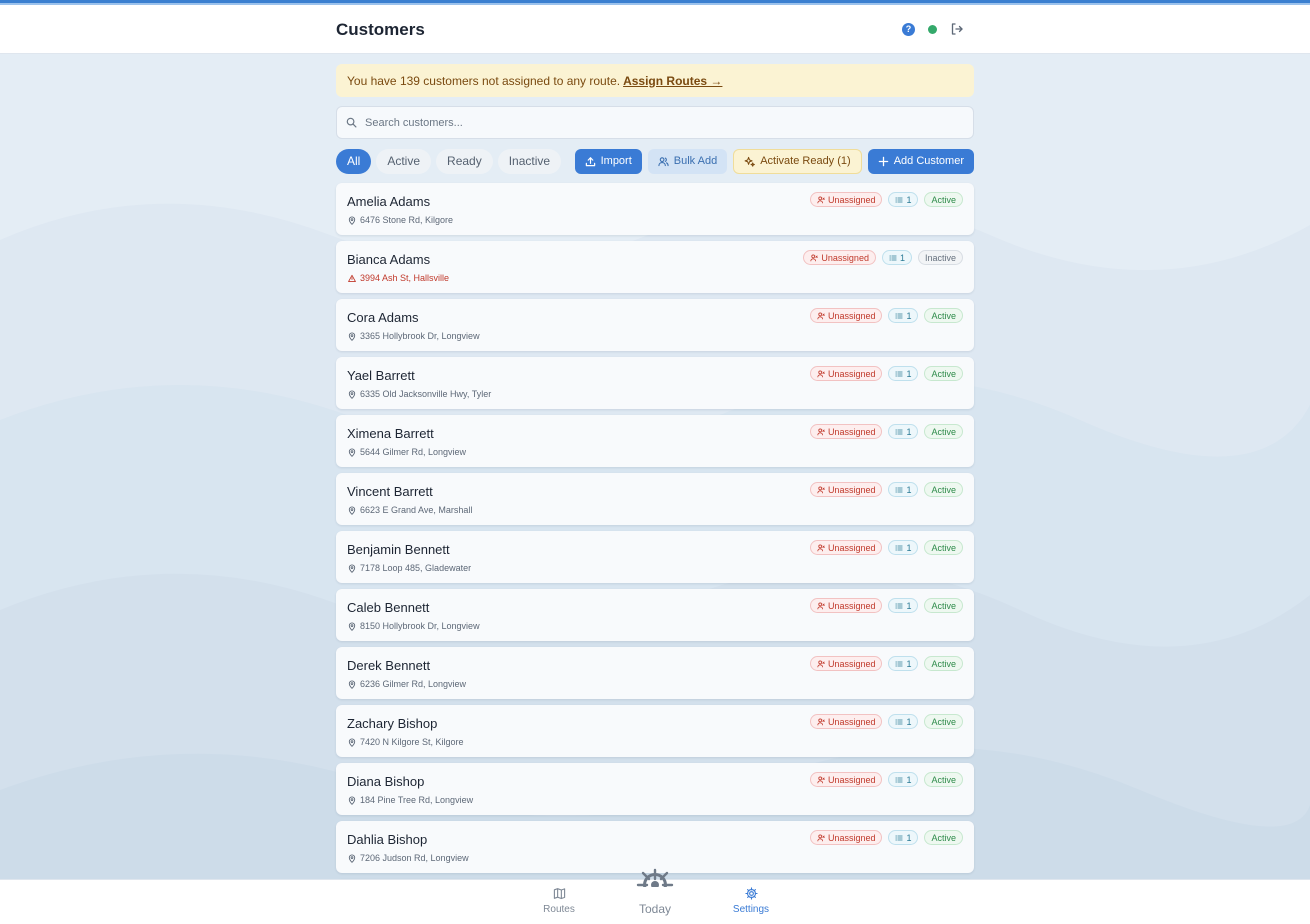  What do you see at coordinates (386, 781) in the screenshot?
I see `customer-name: Diana Bishop` at bounding box center [386, 781].